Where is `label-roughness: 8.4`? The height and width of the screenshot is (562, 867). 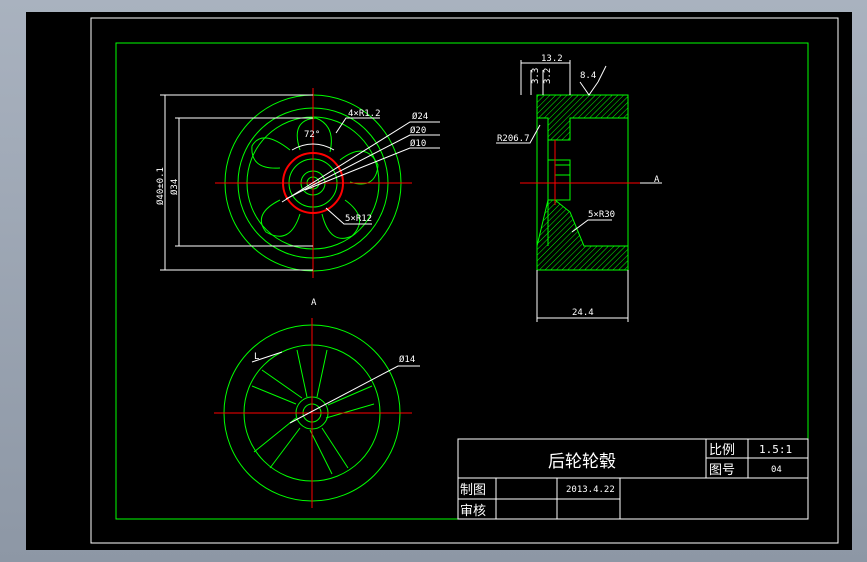
label-roughness: 8.4 is located at coordinates (588, 76).